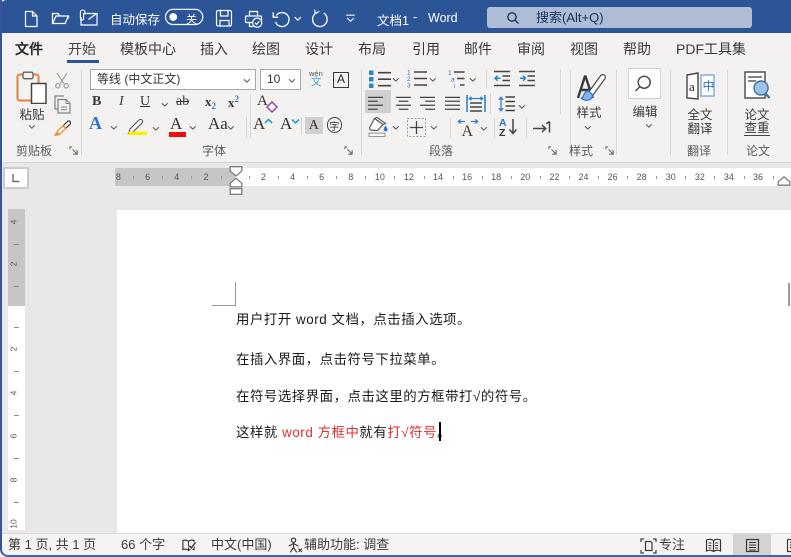 The height and width of the screenshot is (557, 791). Describe the element at coordinates (409, 86) in the screenshot. I see `svg-text: 3` at that location.